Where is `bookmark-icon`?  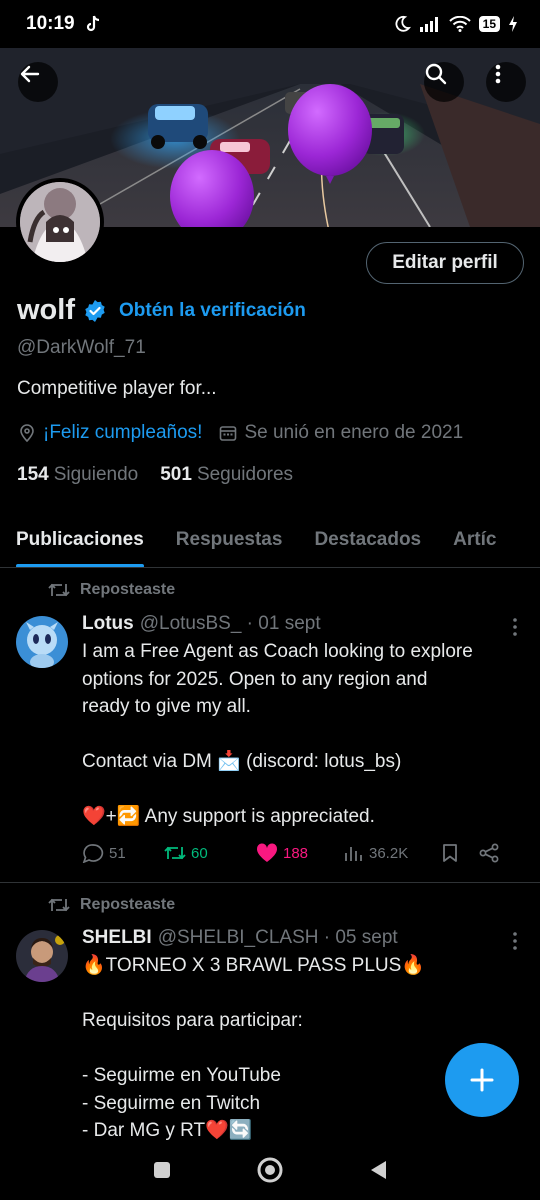
bookmark-icon is located at coordinates (450, 853).